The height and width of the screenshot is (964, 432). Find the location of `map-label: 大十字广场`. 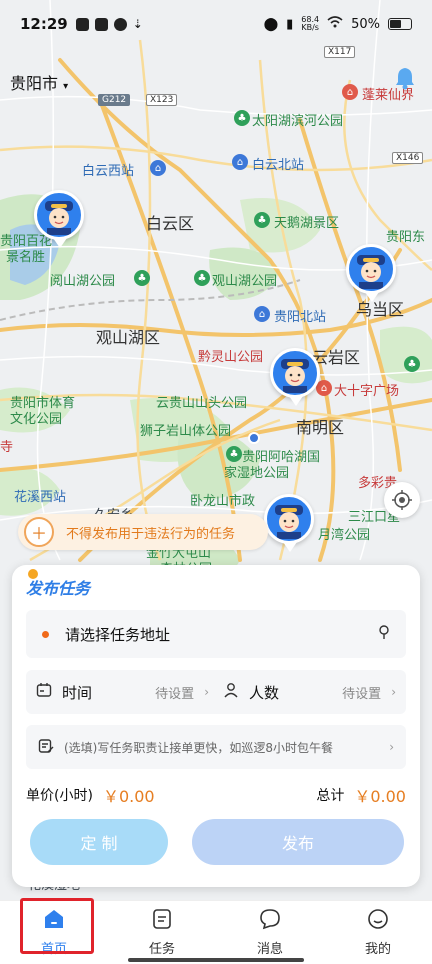

map-label: 大十字广场 is located at coordinates (367, 391).